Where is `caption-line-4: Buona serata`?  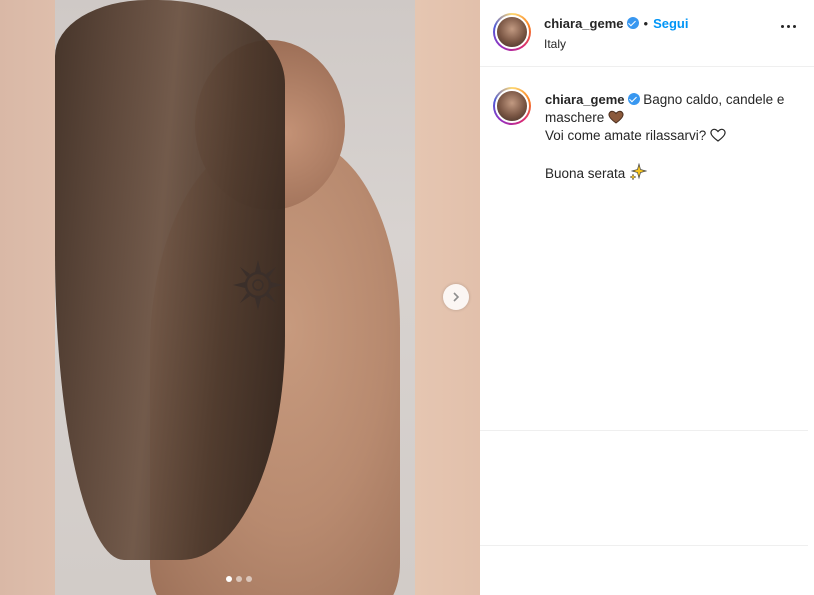 caption-line-4: Buona serata is located at coordinates (585, 173).